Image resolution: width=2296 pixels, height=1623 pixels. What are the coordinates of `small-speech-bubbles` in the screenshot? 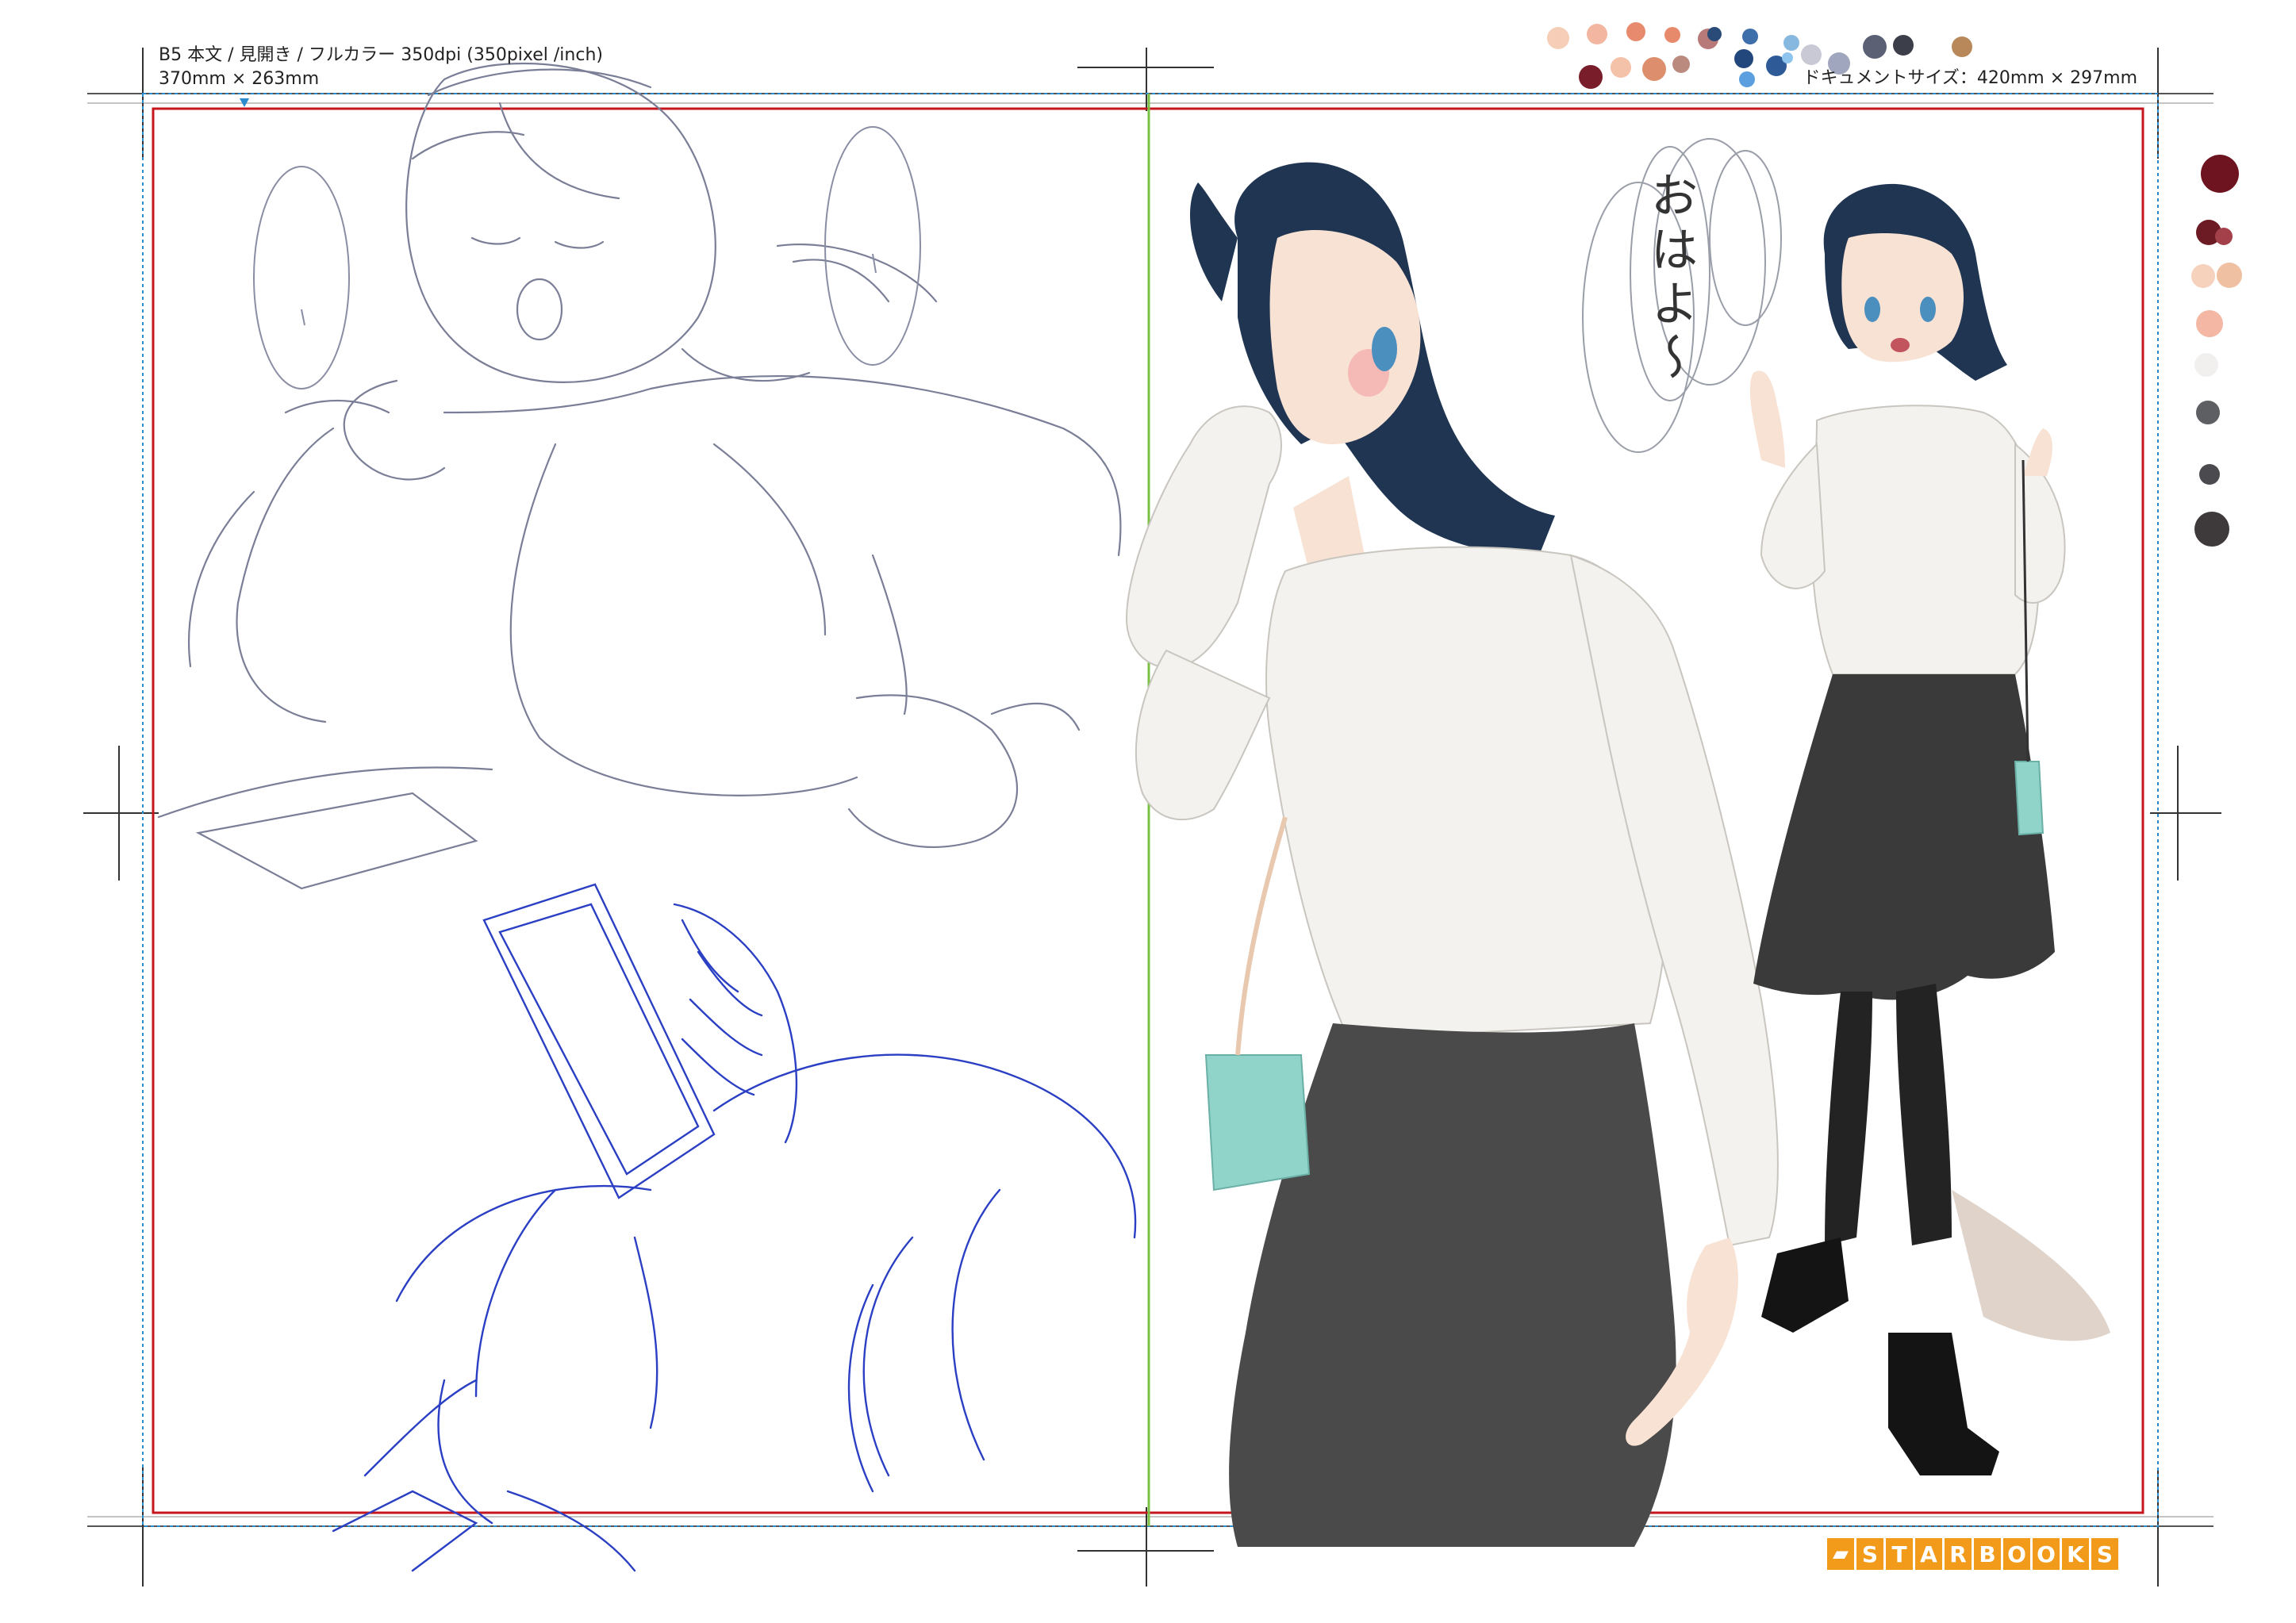 It's located at (1745, 238).